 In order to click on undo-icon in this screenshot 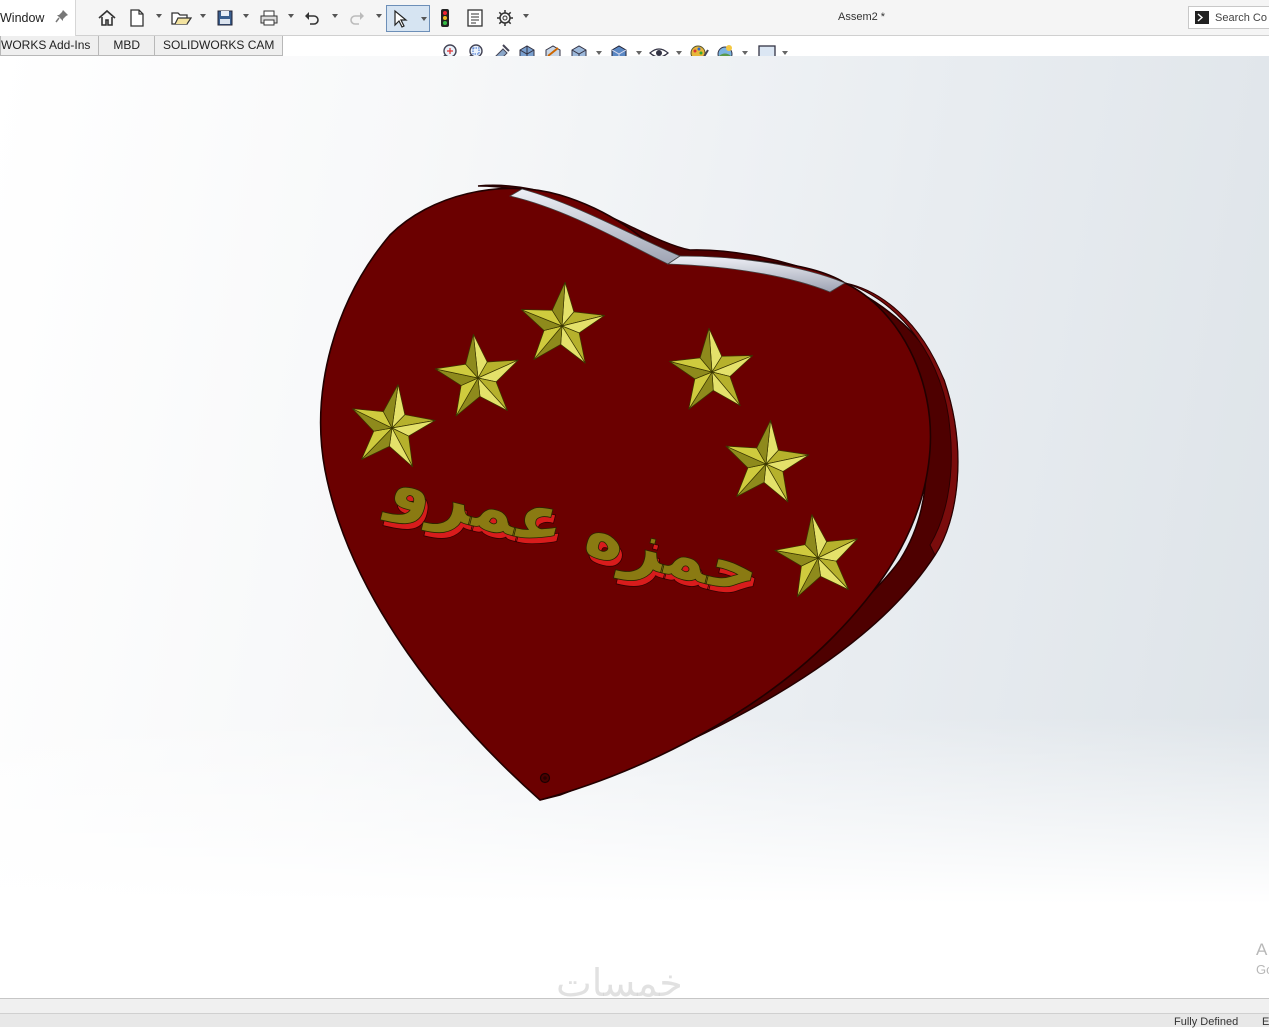, I will do `click(312, 18)`.